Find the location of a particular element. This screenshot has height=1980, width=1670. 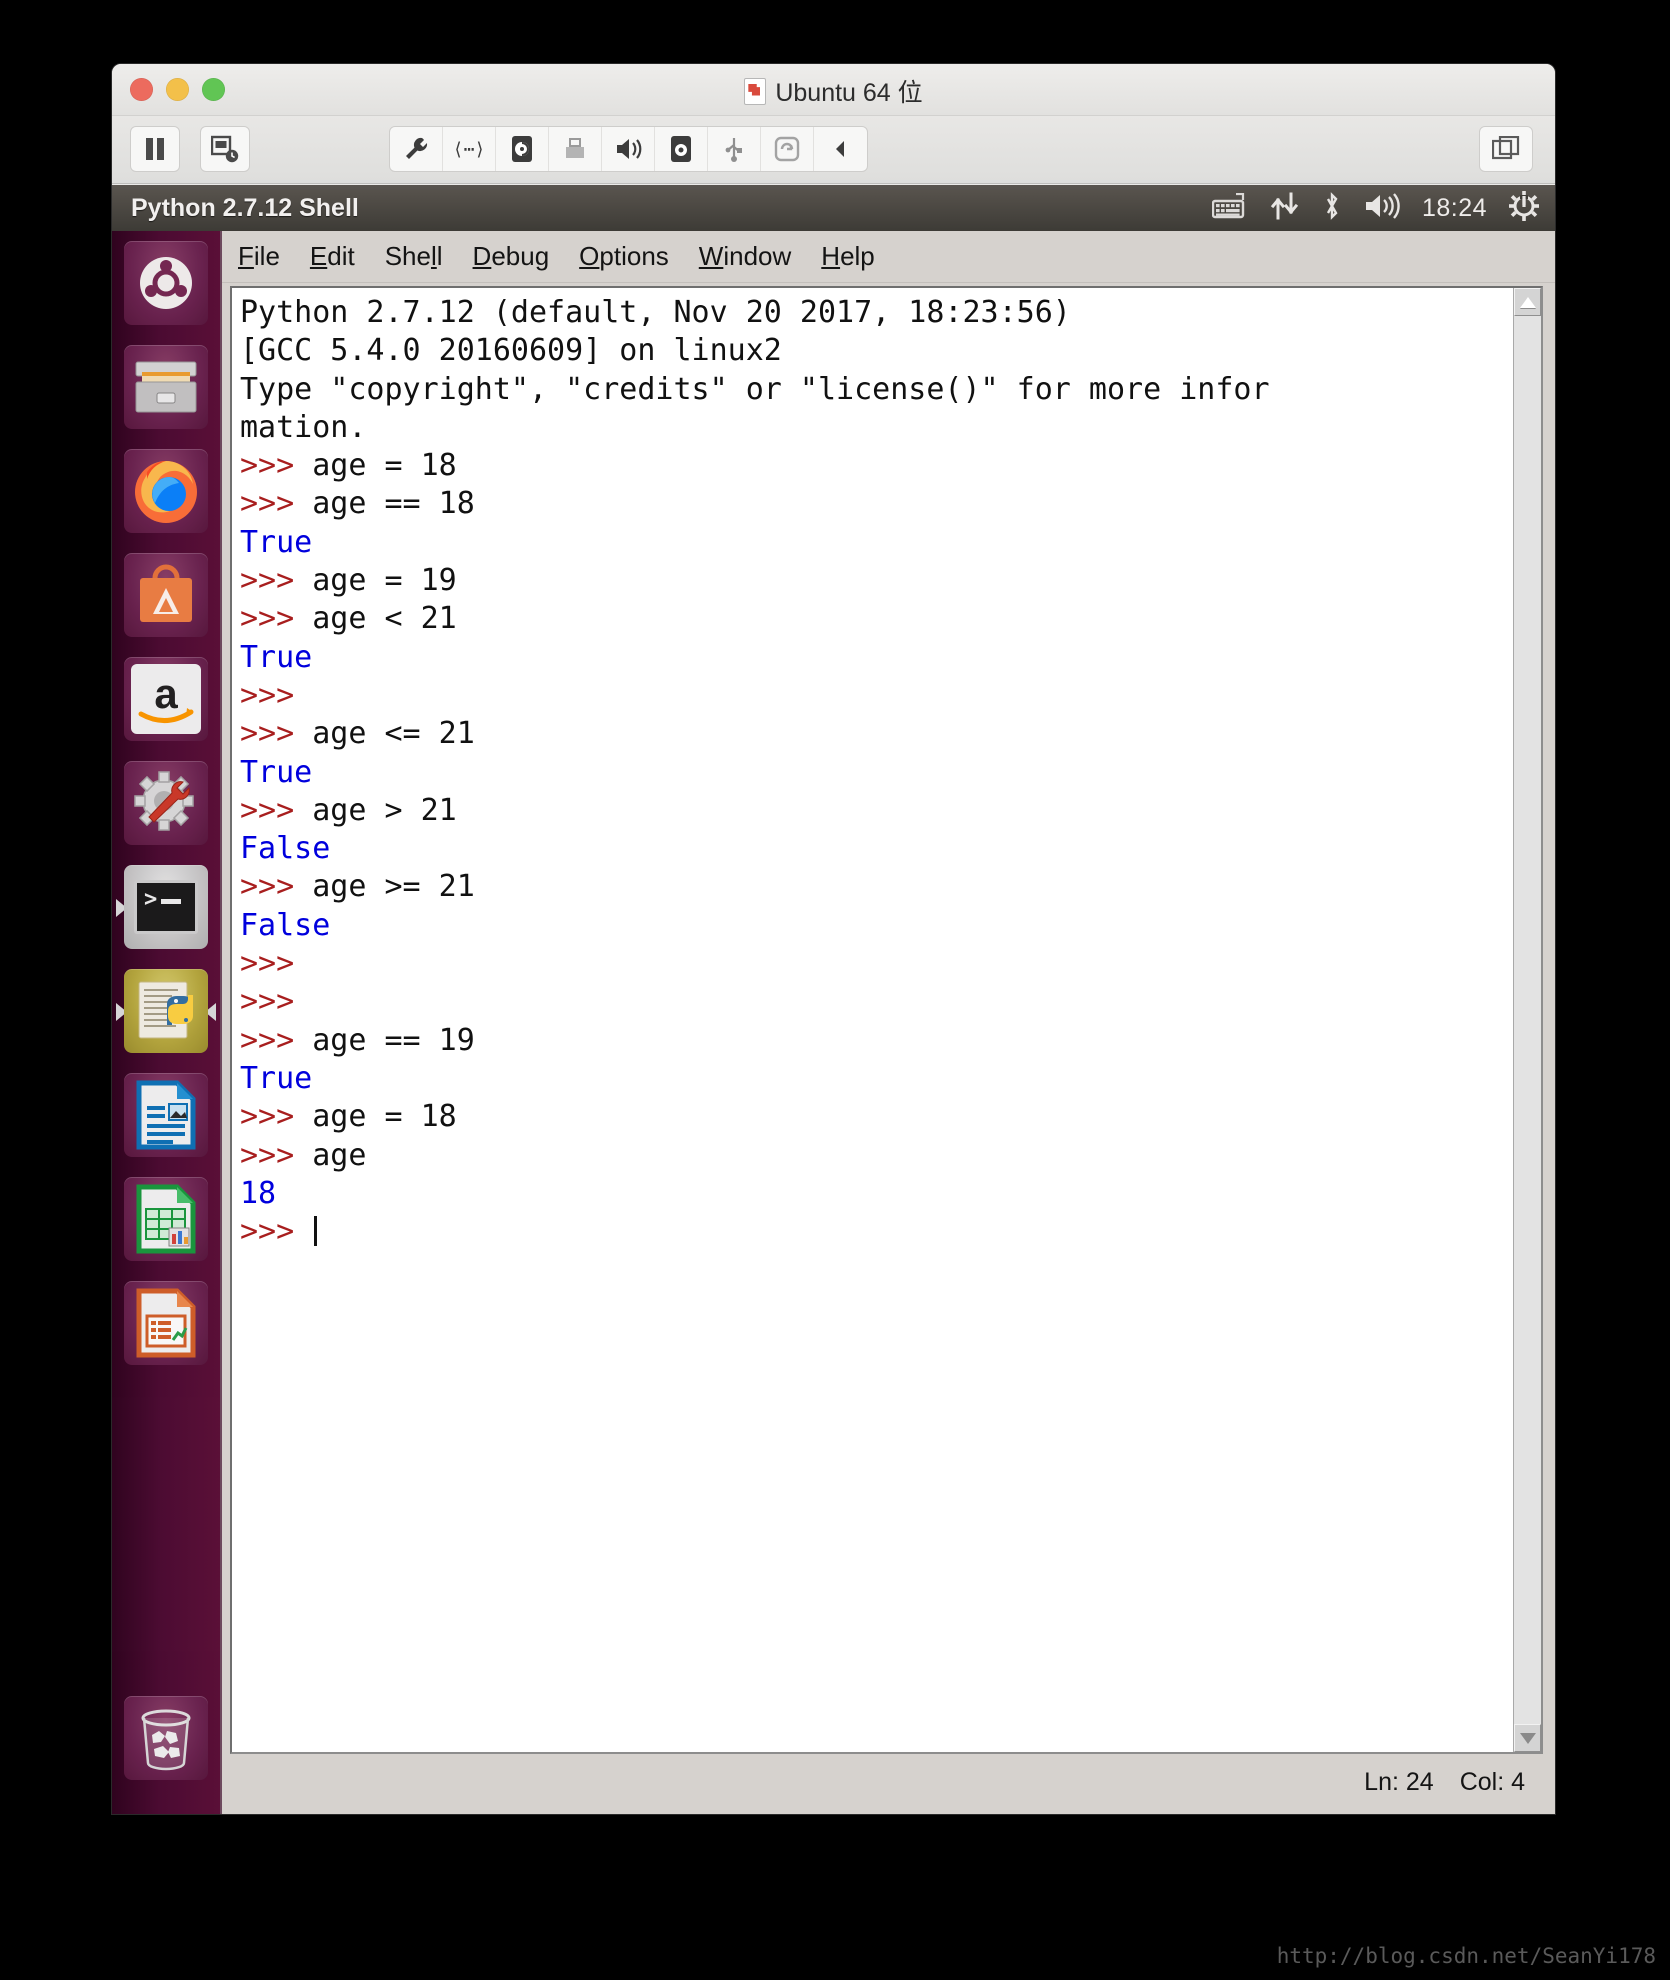

text-cursor is located at coordinates (316, 1231).